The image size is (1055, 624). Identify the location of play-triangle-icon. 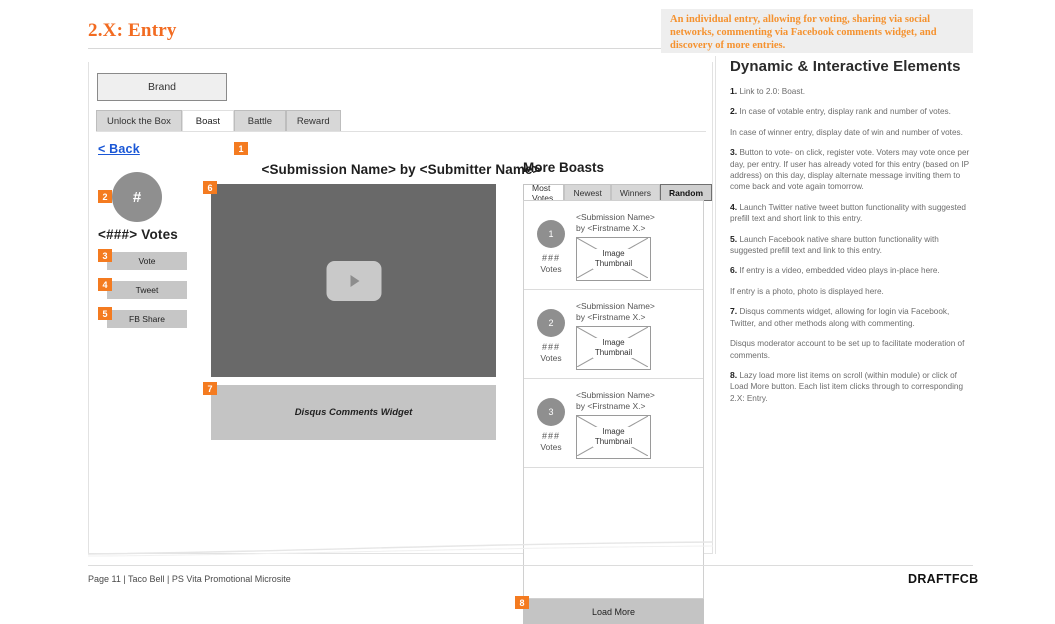
(355, 280).